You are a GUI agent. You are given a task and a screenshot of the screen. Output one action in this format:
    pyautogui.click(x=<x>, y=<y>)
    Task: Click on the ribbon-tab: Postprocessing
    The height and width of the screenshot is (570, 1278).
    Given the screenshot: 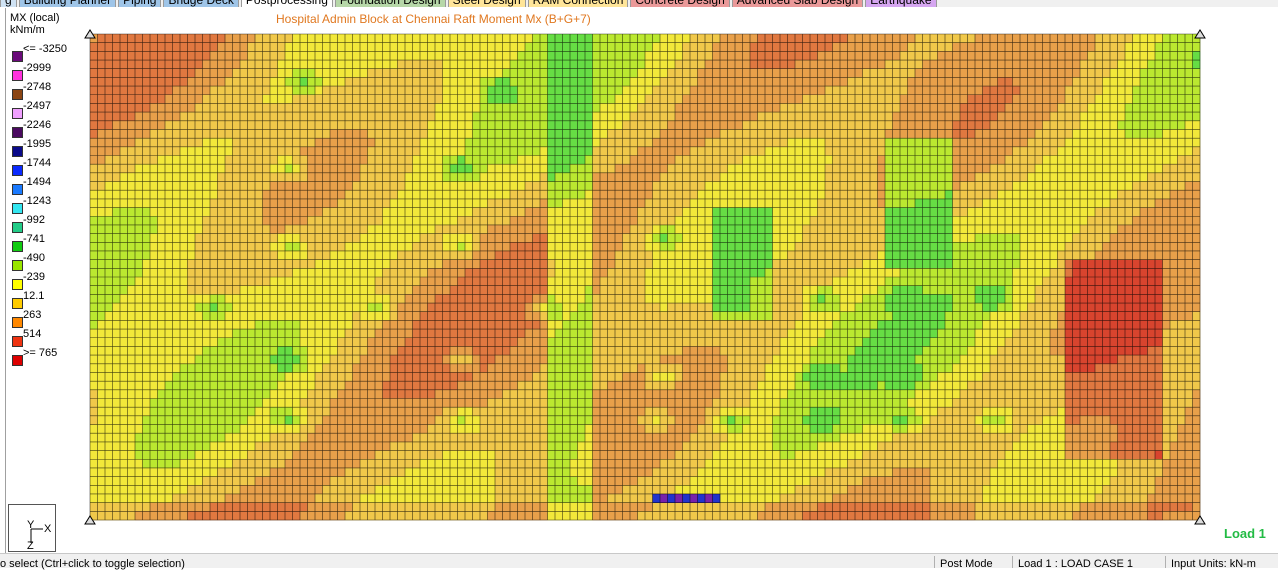 What is the action you would take?
    pyautogui.click(x=287, y=3)
    